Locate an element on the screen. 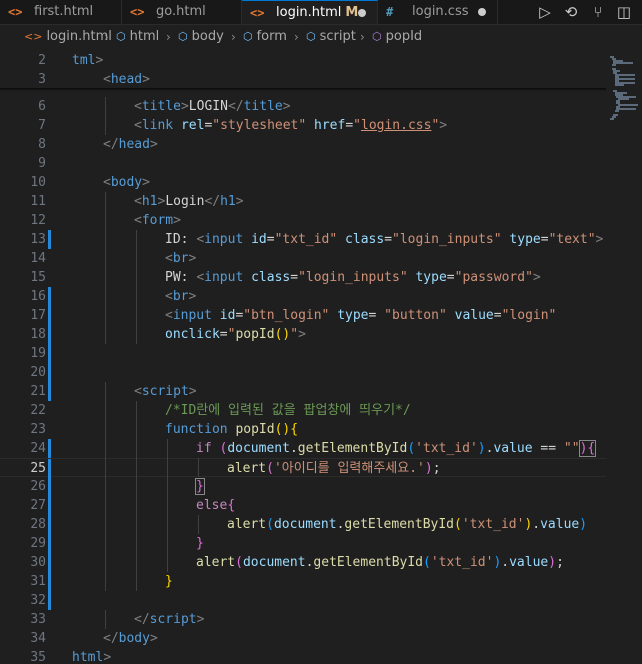 This screenshot has height=664, width=642. tab-login-css: # login.css is located at coordinates (438, 12).